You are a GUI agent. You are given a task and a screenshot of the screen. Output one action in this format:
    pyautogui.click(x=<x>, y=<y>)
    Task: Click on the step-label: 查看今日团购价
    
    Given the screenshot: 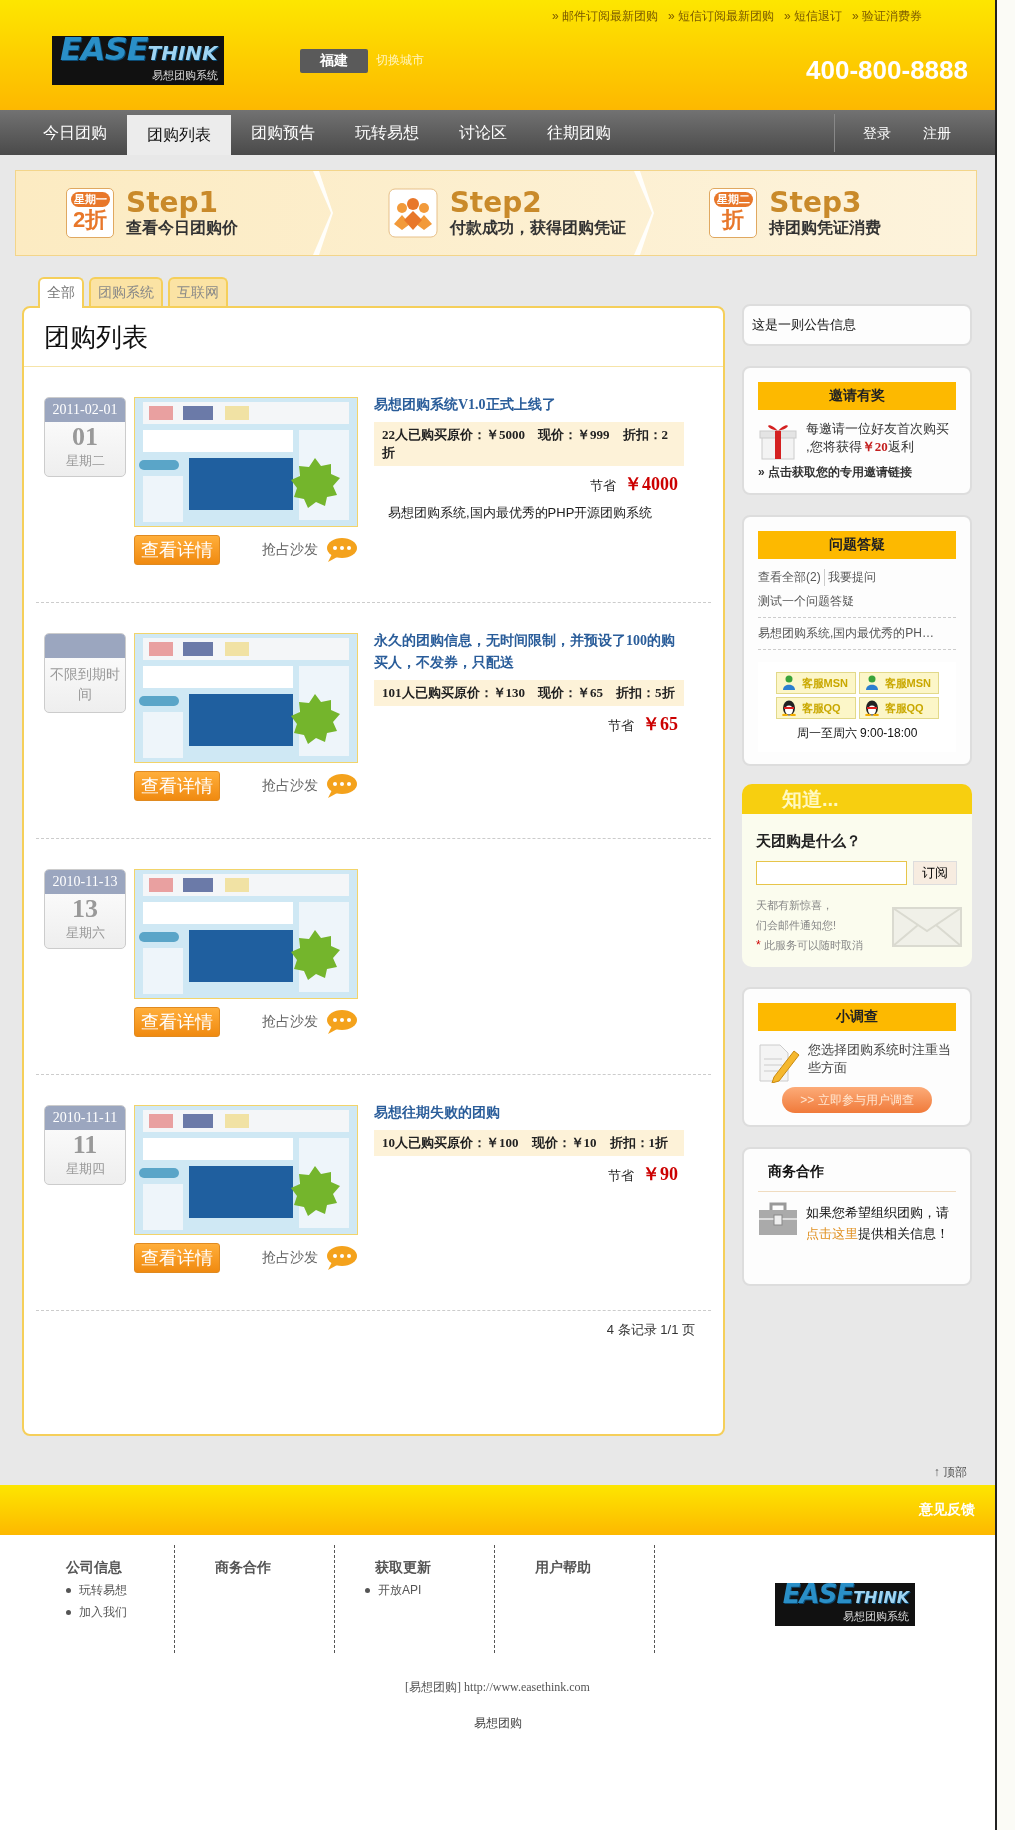 What is the action you would take?
    pyautogui.click(x=182, y=228)
    